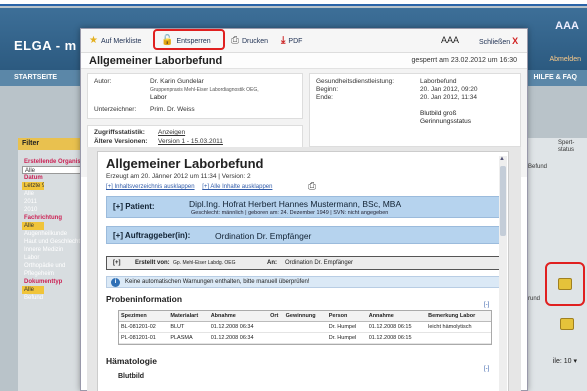  I want to click on print-label: Drucken, so click(255, 41).